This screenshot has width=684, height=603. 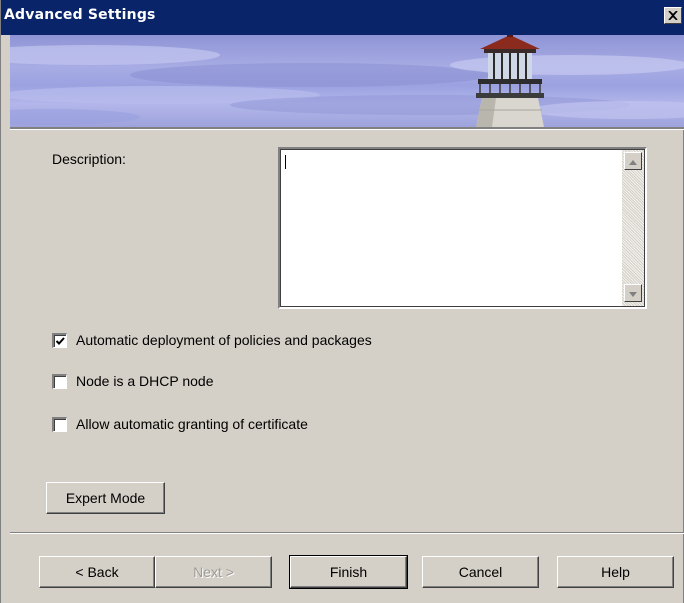 I want to click on cancel-button: Cancel, so click(x=480, y=572).